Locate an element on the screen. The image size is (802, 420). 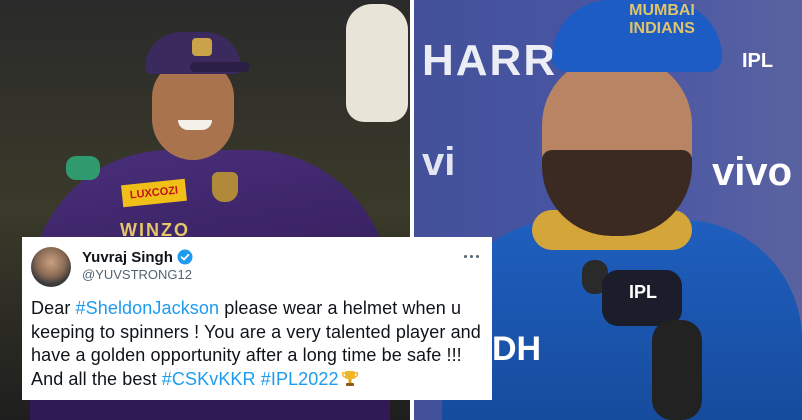
trophy-icon is located at coordinates (350, 378).